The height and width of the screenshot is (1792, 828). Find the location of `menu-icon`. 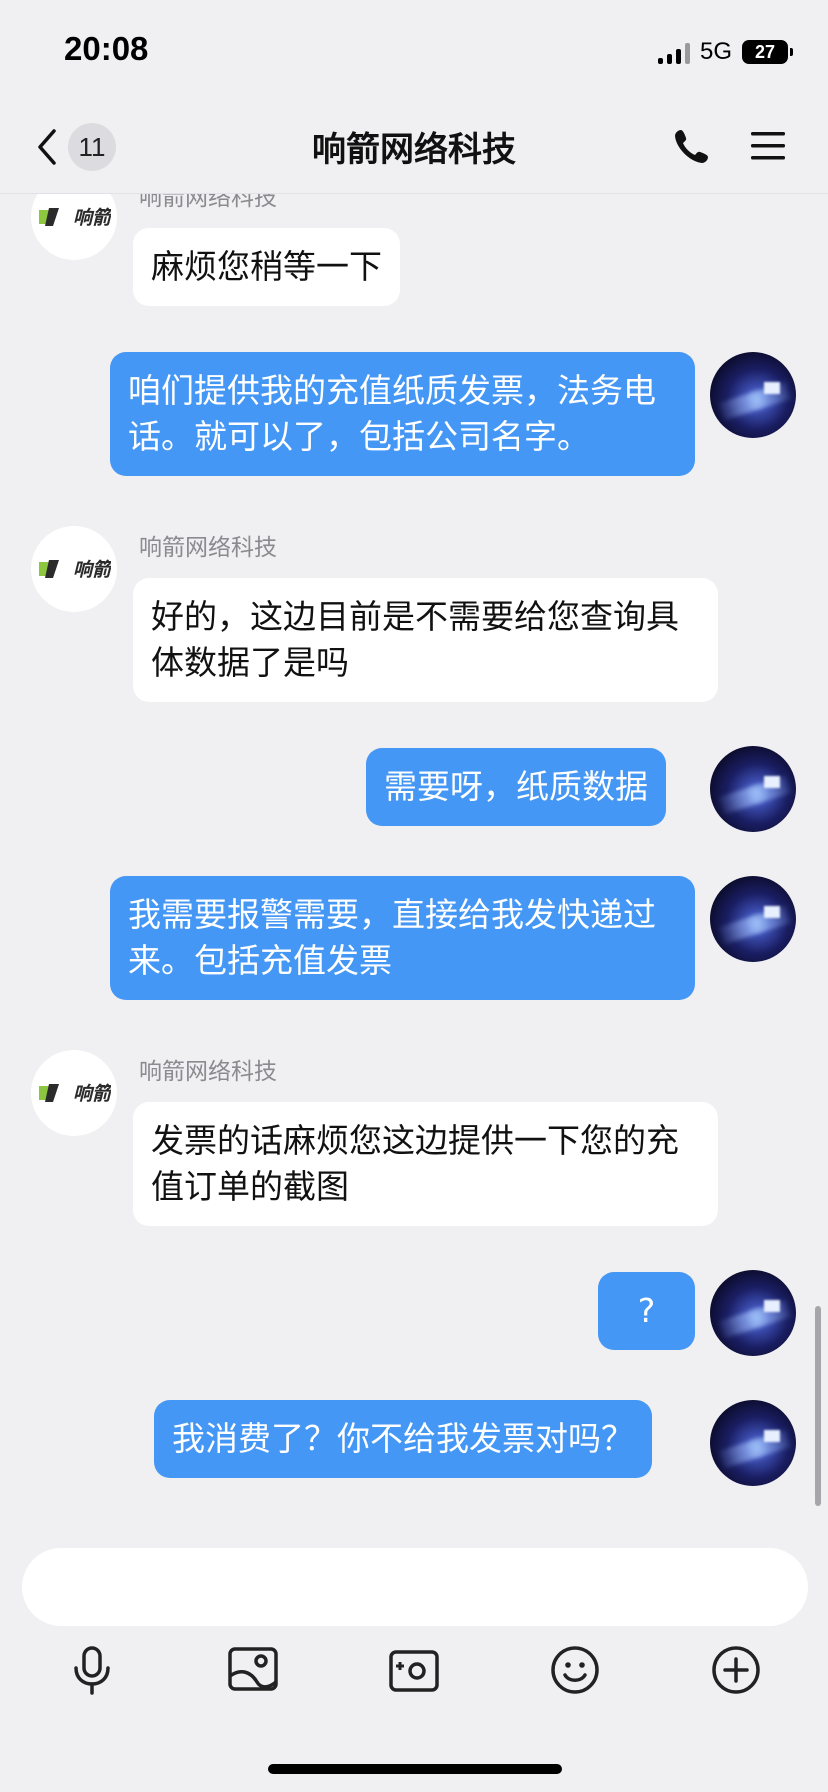

menu-icon is located at coordinates (768, 146).